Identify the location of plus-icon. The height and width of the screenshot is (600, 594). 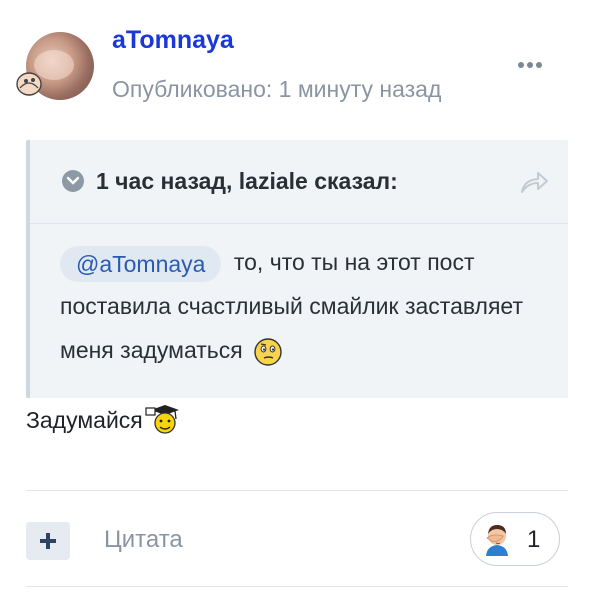
(48, 541).